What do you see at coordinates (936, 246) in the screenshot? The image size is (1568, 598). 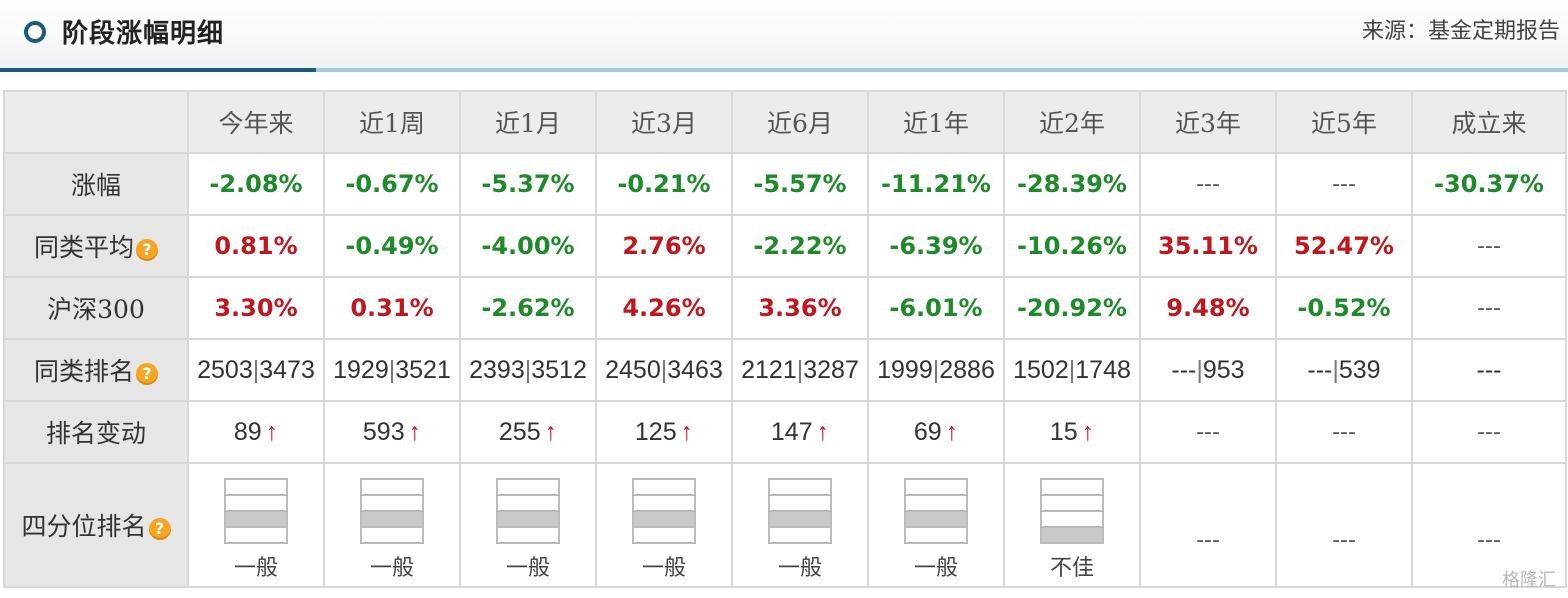 I see `value-cell: -6.39%` at bounding box center [936, 246].